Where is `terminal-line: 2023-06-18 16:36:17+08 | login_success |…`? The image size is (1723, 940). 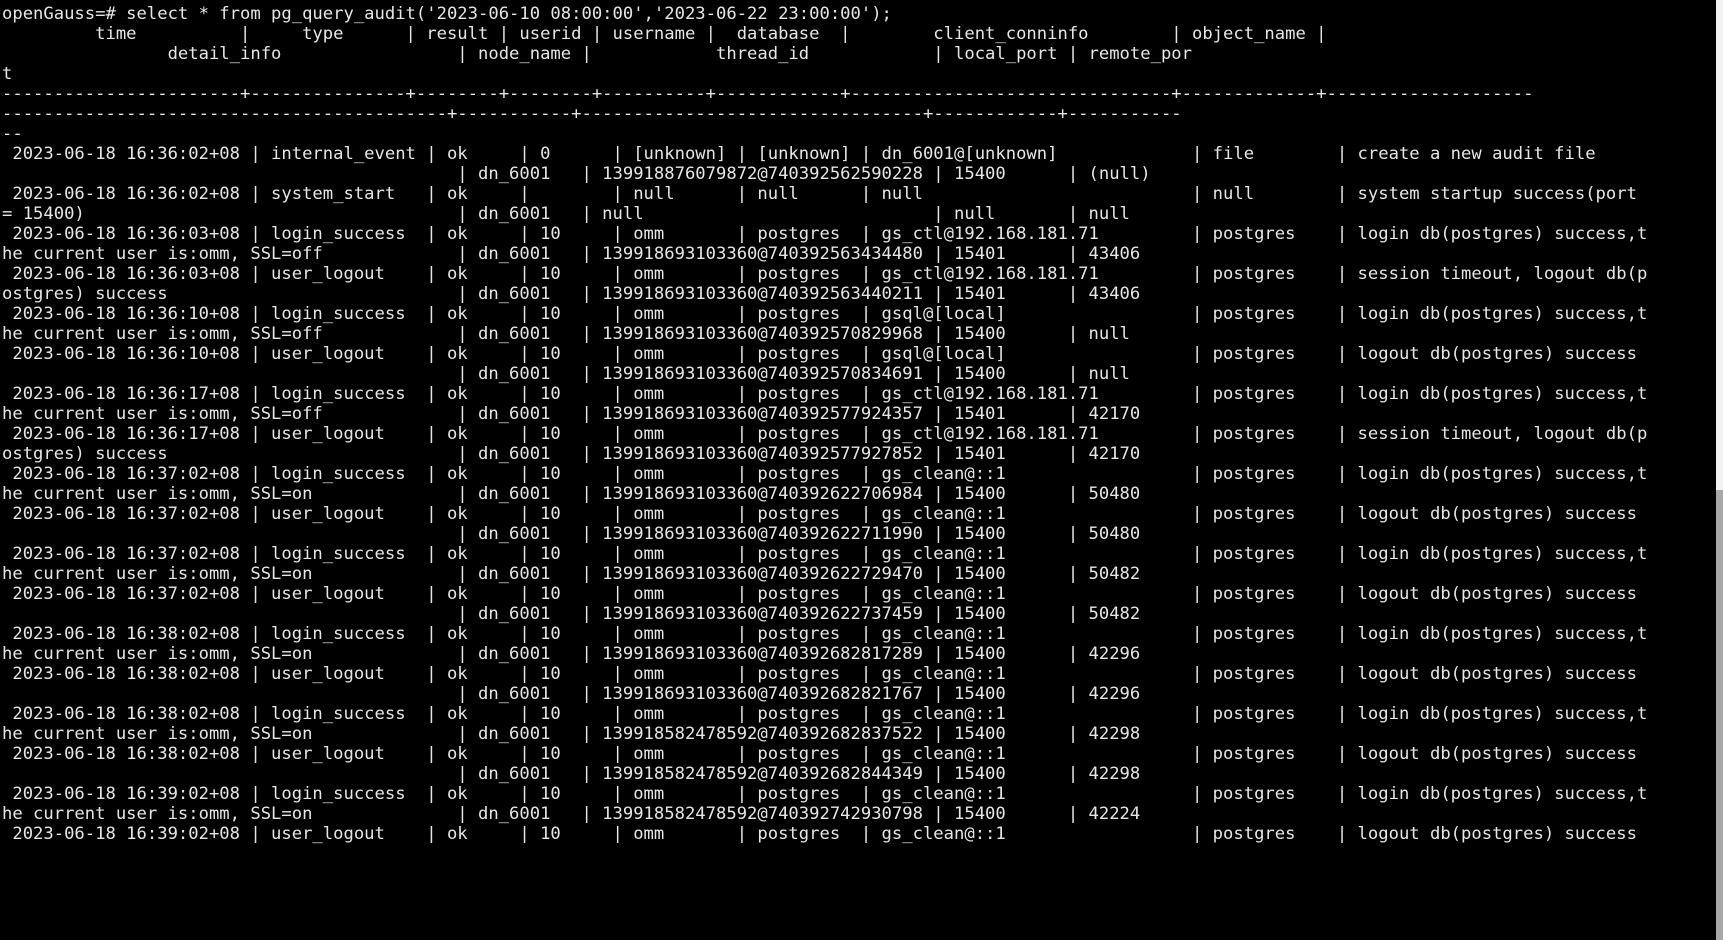
terminal-line: 2023-06-18 16:36:17+08 | login_success |… is located at coordinates (825, 394).